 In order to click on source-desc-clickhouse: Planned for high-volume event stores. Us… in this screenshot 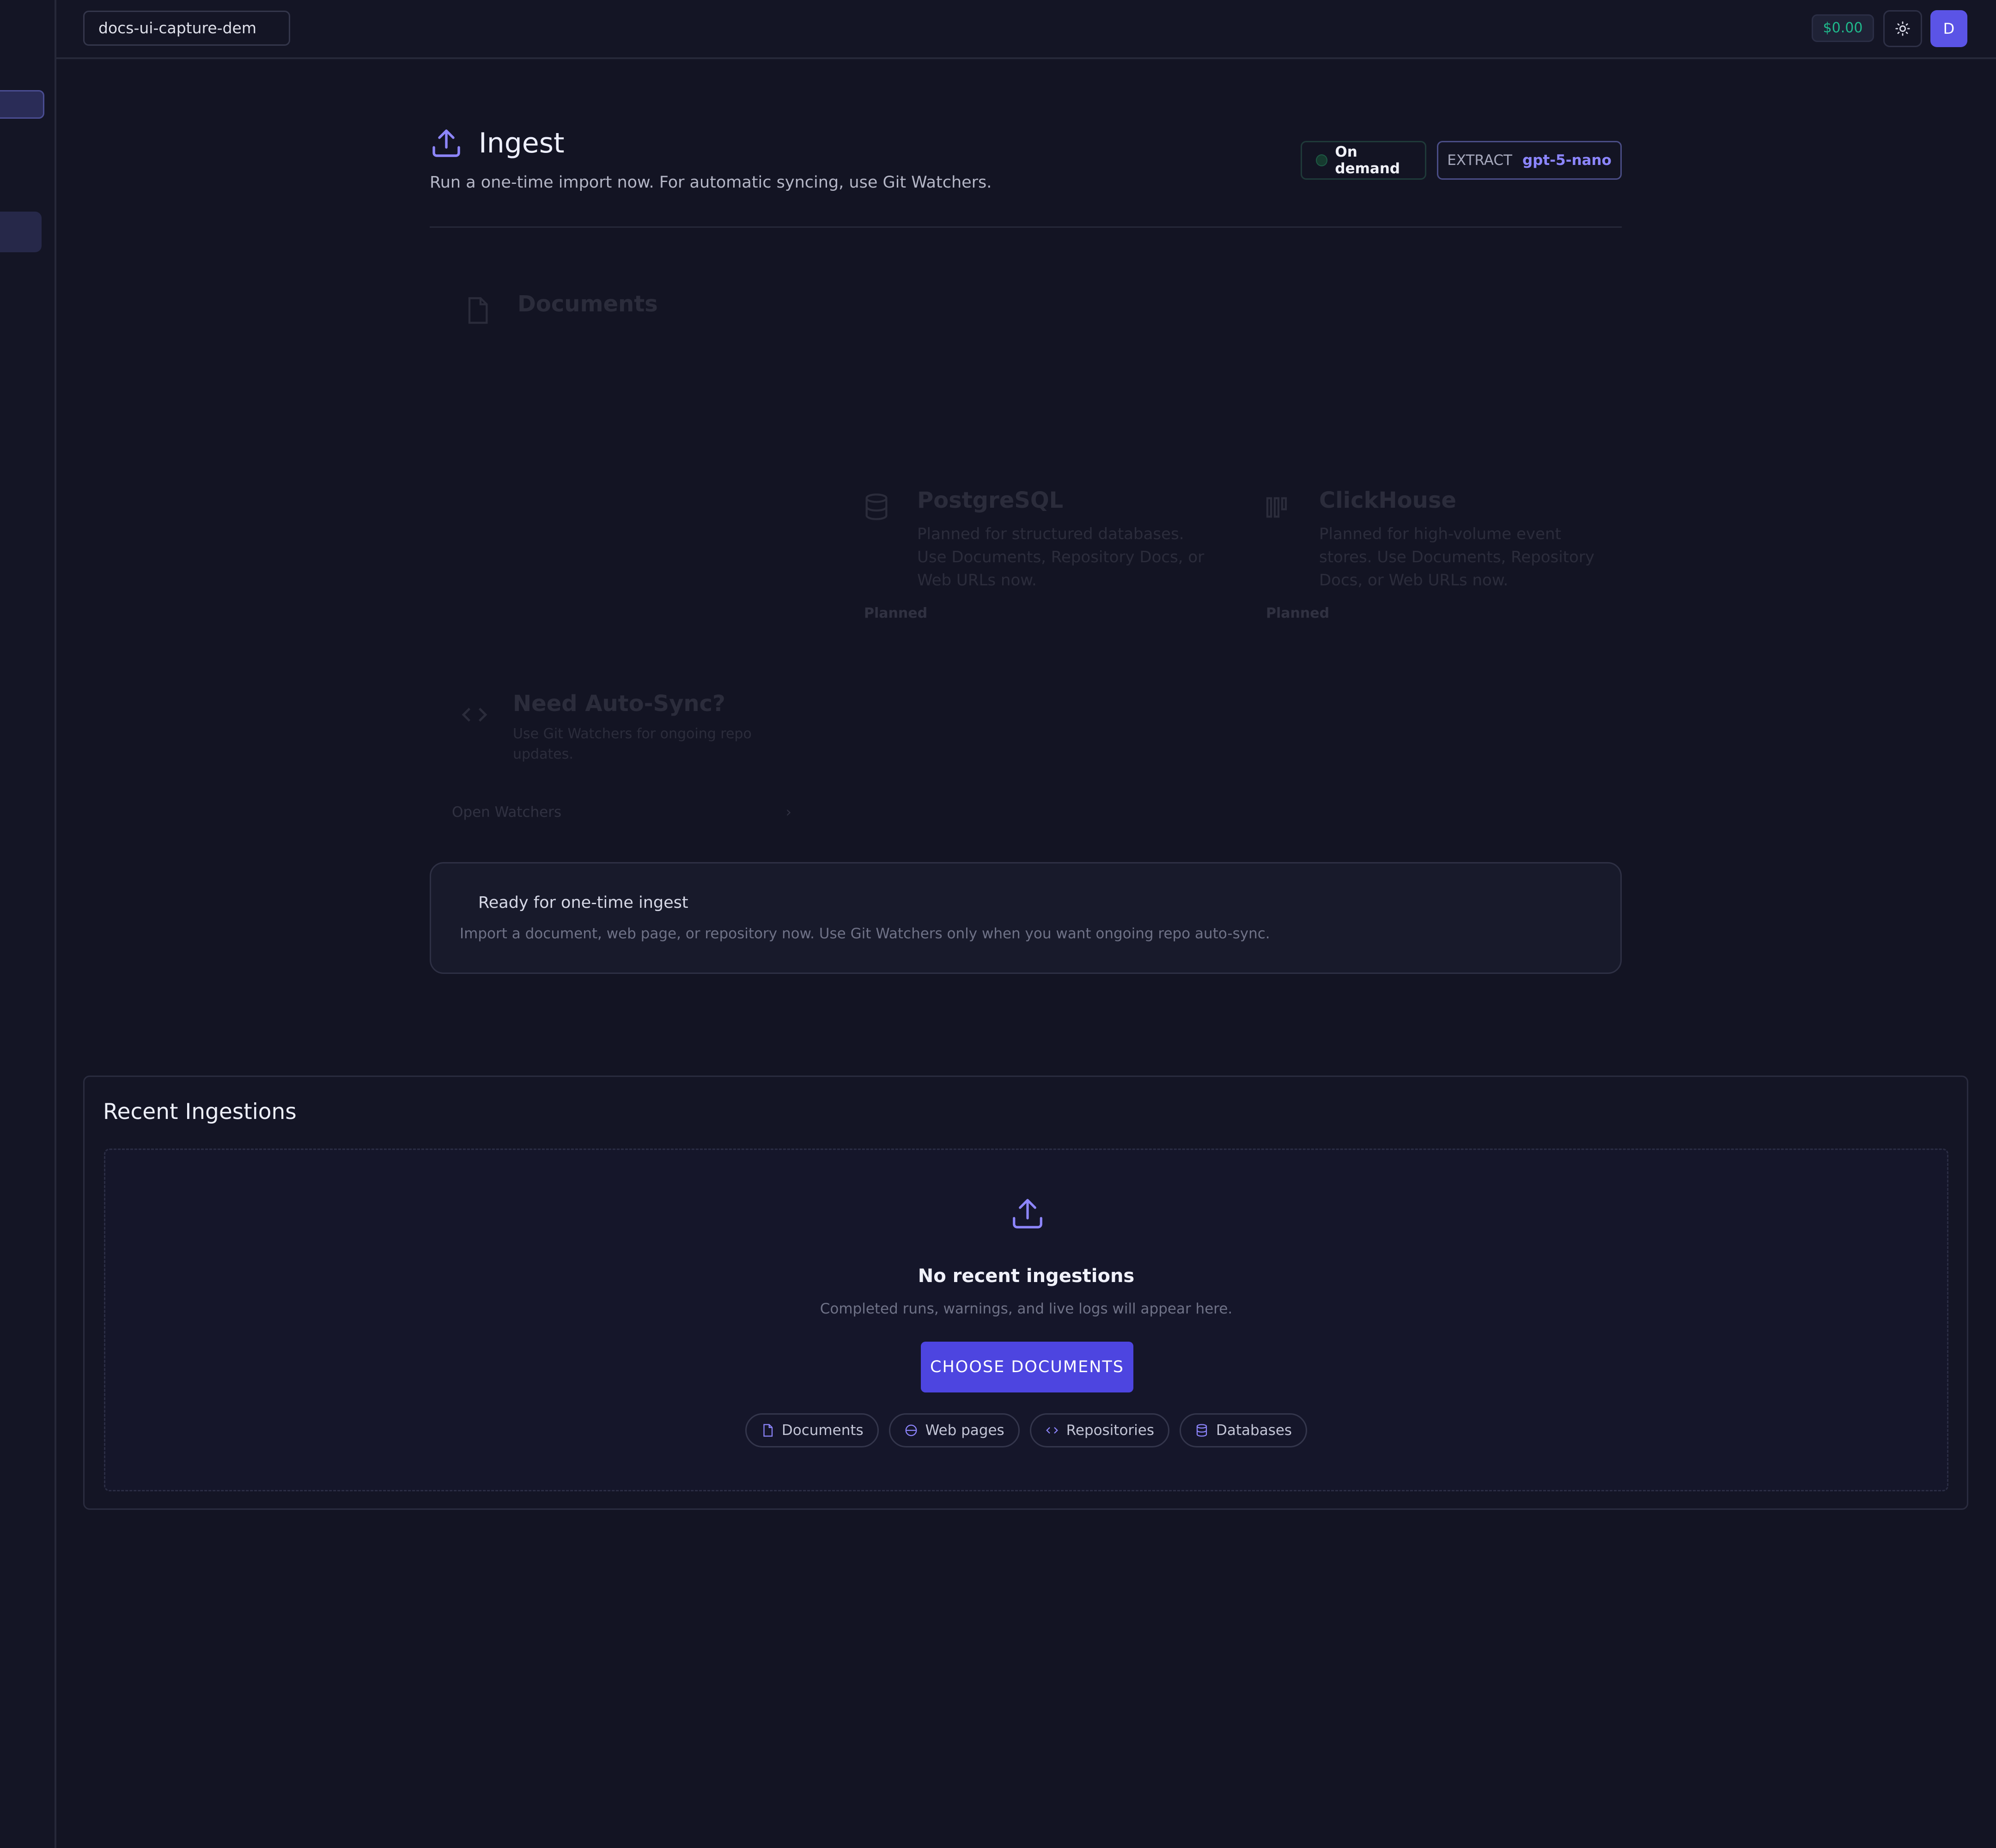, I will do `click(1456, 557)`.